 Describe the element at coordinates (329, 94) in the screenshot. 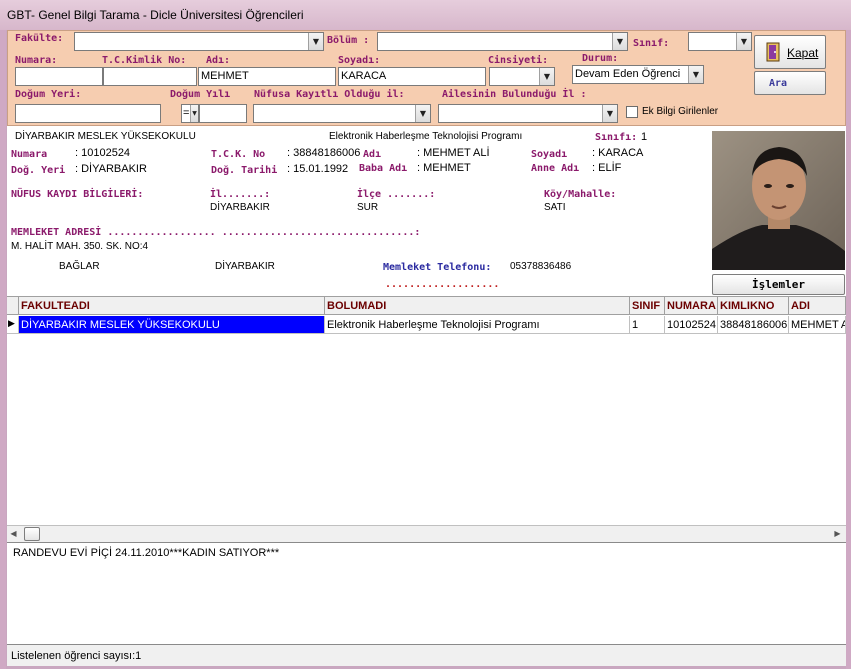

I see `nufus-il-label: Nüfusa Kayıtlı Olduğu il:` at that location.